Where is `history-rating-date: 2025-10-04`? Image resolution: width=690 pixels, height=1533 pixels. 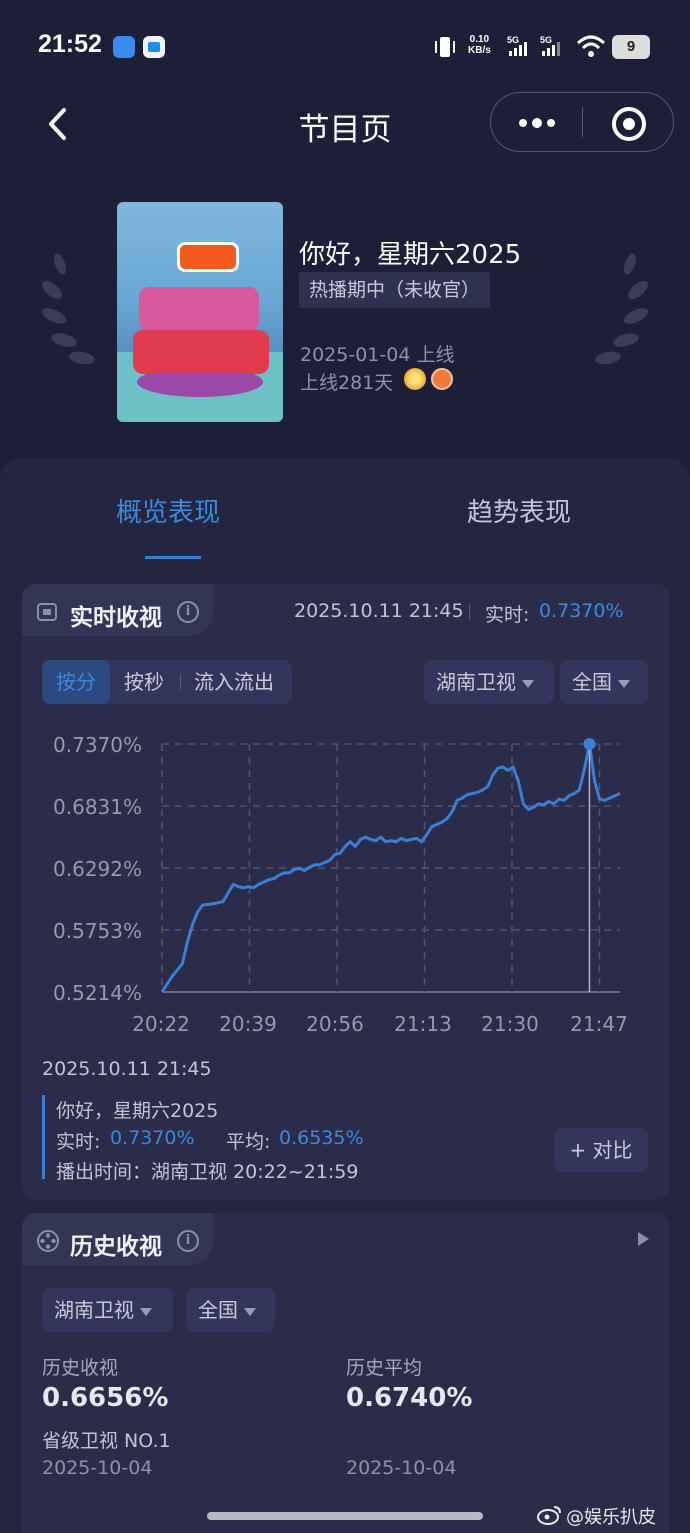 history-rating-date: 2025-10-04 is located at coordinates (97, 1468).